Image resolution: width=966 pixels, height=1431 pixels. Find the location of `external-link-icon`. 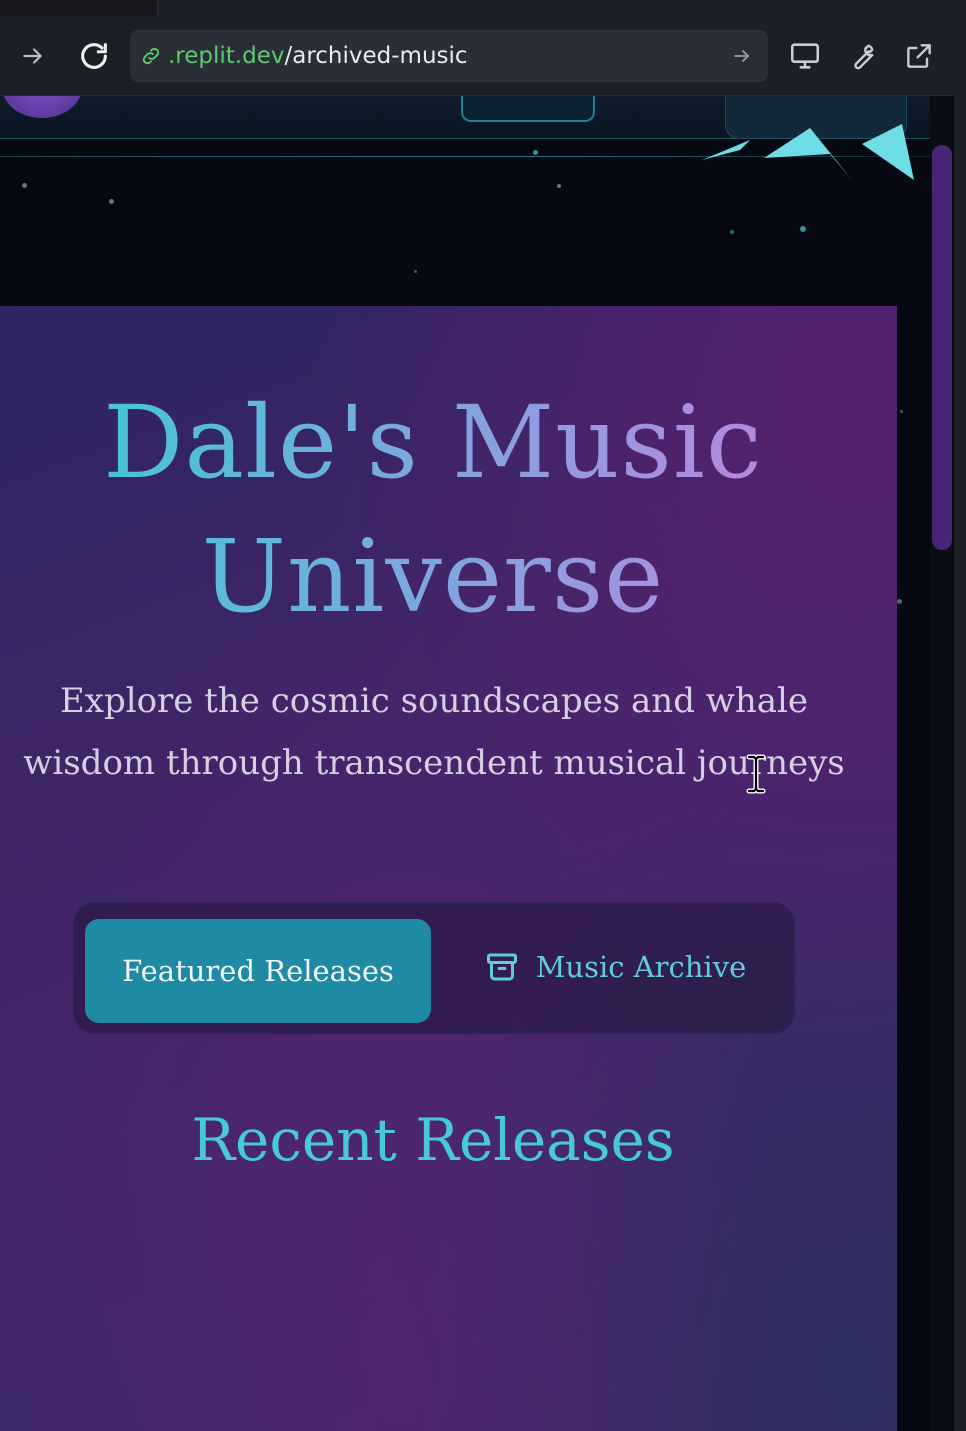

external-link-icon is located at coordinates (919, 56).